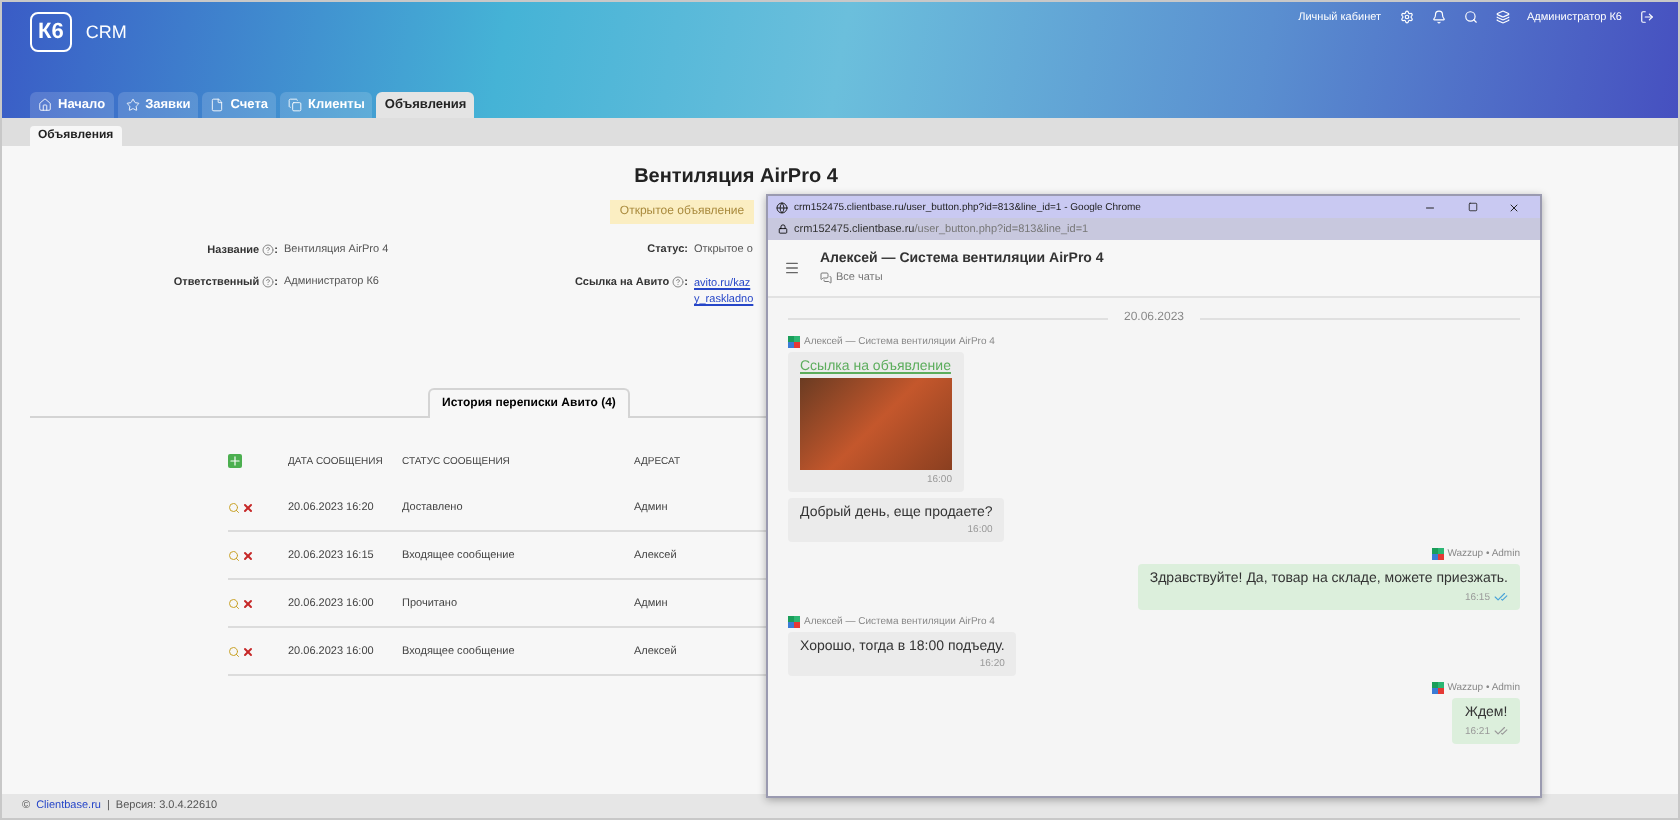 The image size is (1680, 820). Describe the element at coordinates (1514, 207) in the screenshot. I see `close-icon` at that location.